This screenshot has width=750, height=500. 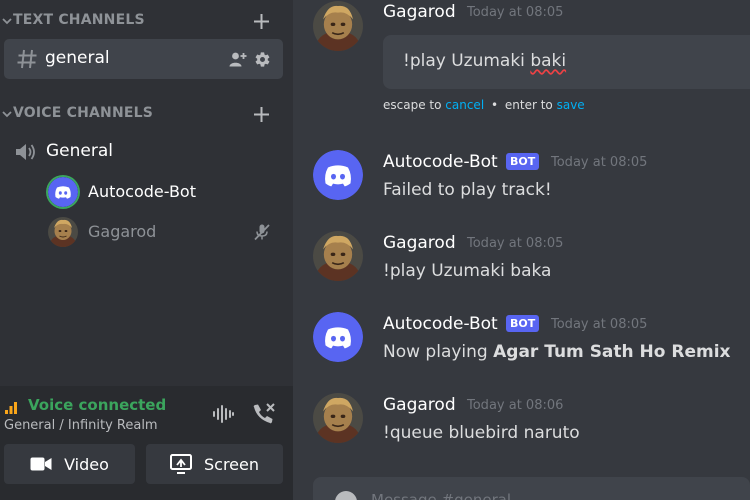 What do you see at coordinates (81, 425) in the screenshot?
I see `voice-location: General / Infinity Realm` at bounding box center [81, 425].